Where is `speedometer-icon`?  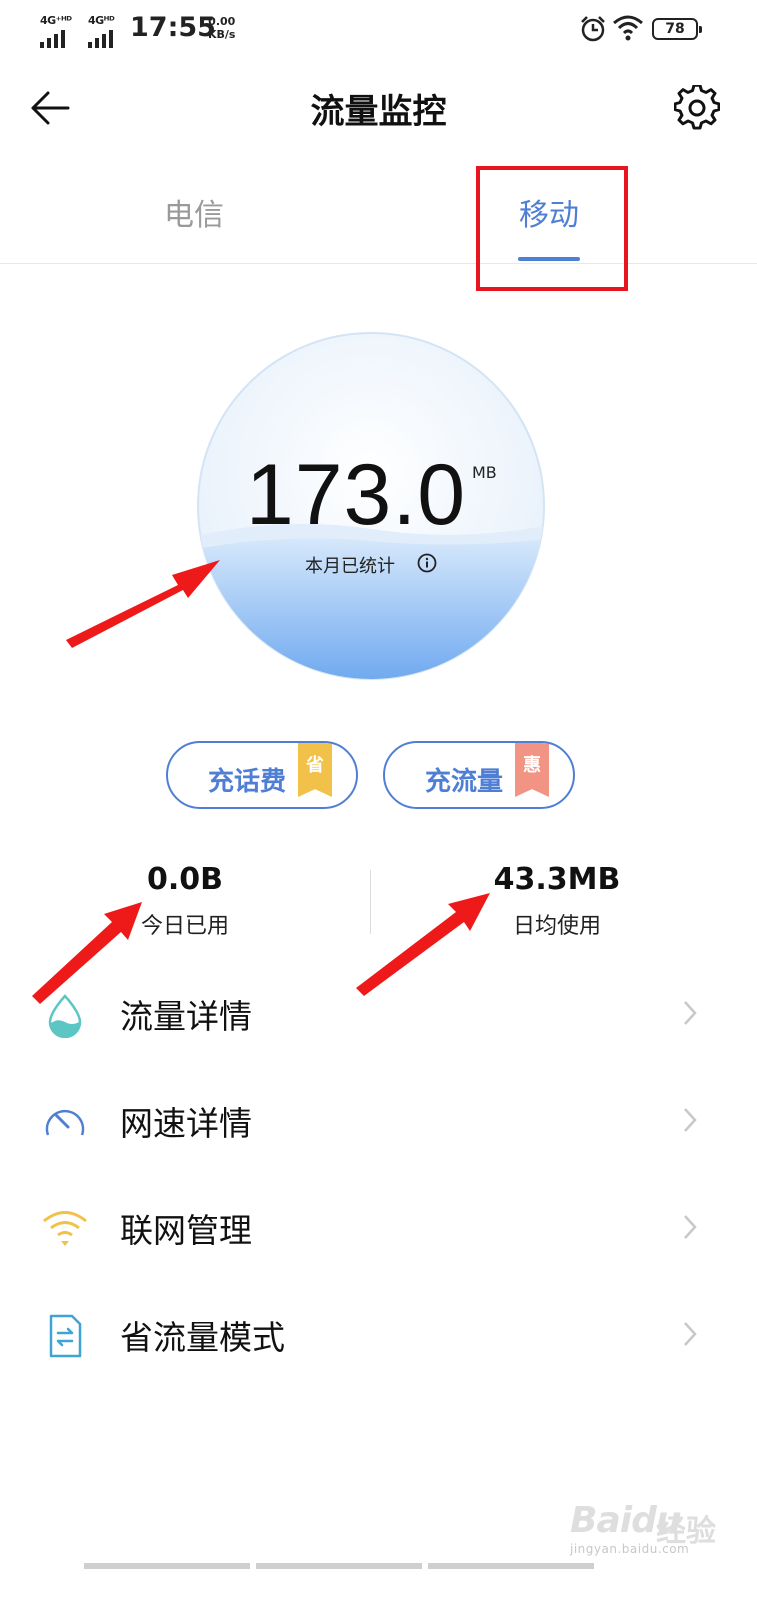 speedometer-icon is located at coordinates (65, 1122).